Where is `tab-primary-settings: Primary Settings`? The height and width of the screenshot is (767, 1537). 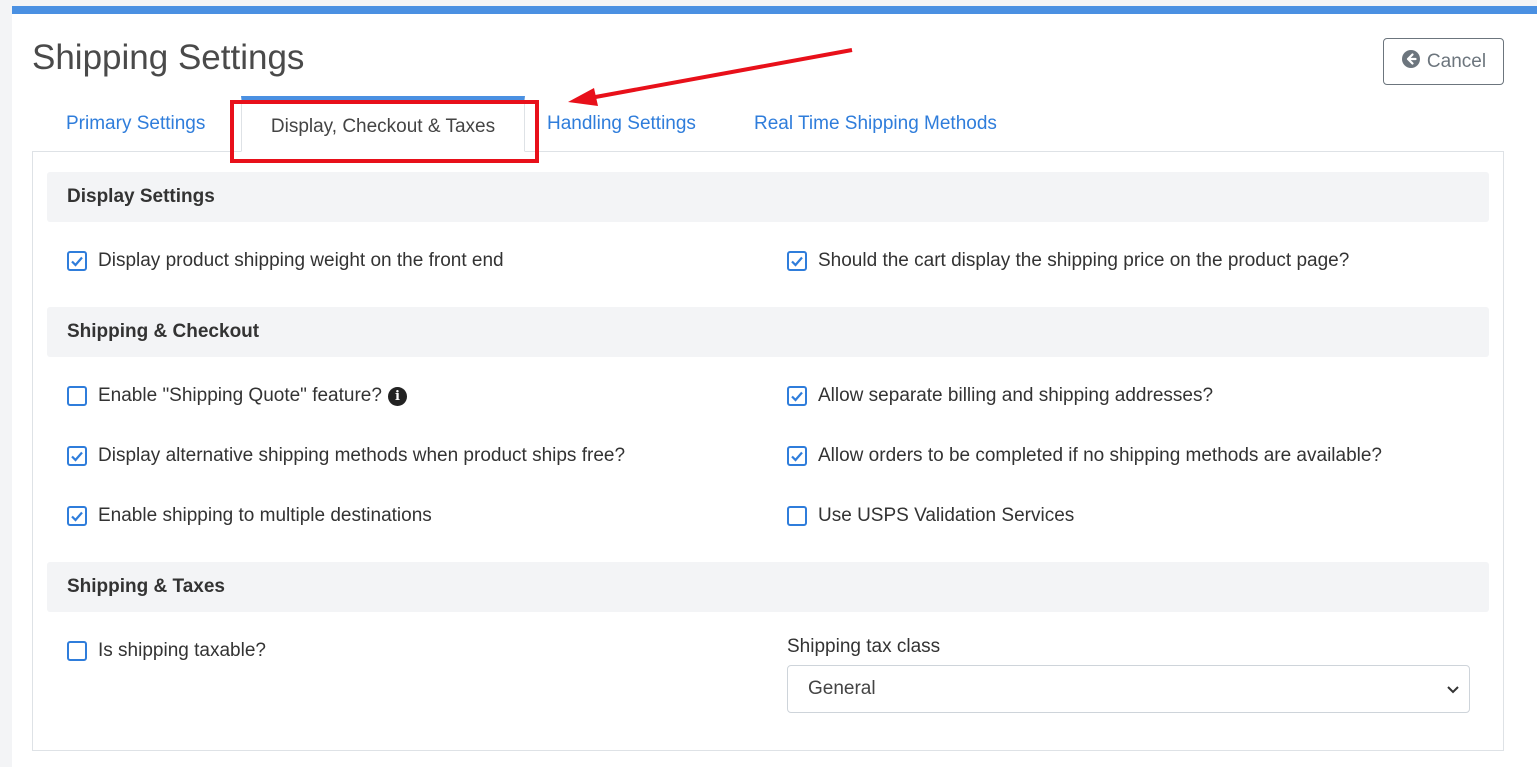 tab-primary-settings: Primary Settings is located at coordinates (135, 124).